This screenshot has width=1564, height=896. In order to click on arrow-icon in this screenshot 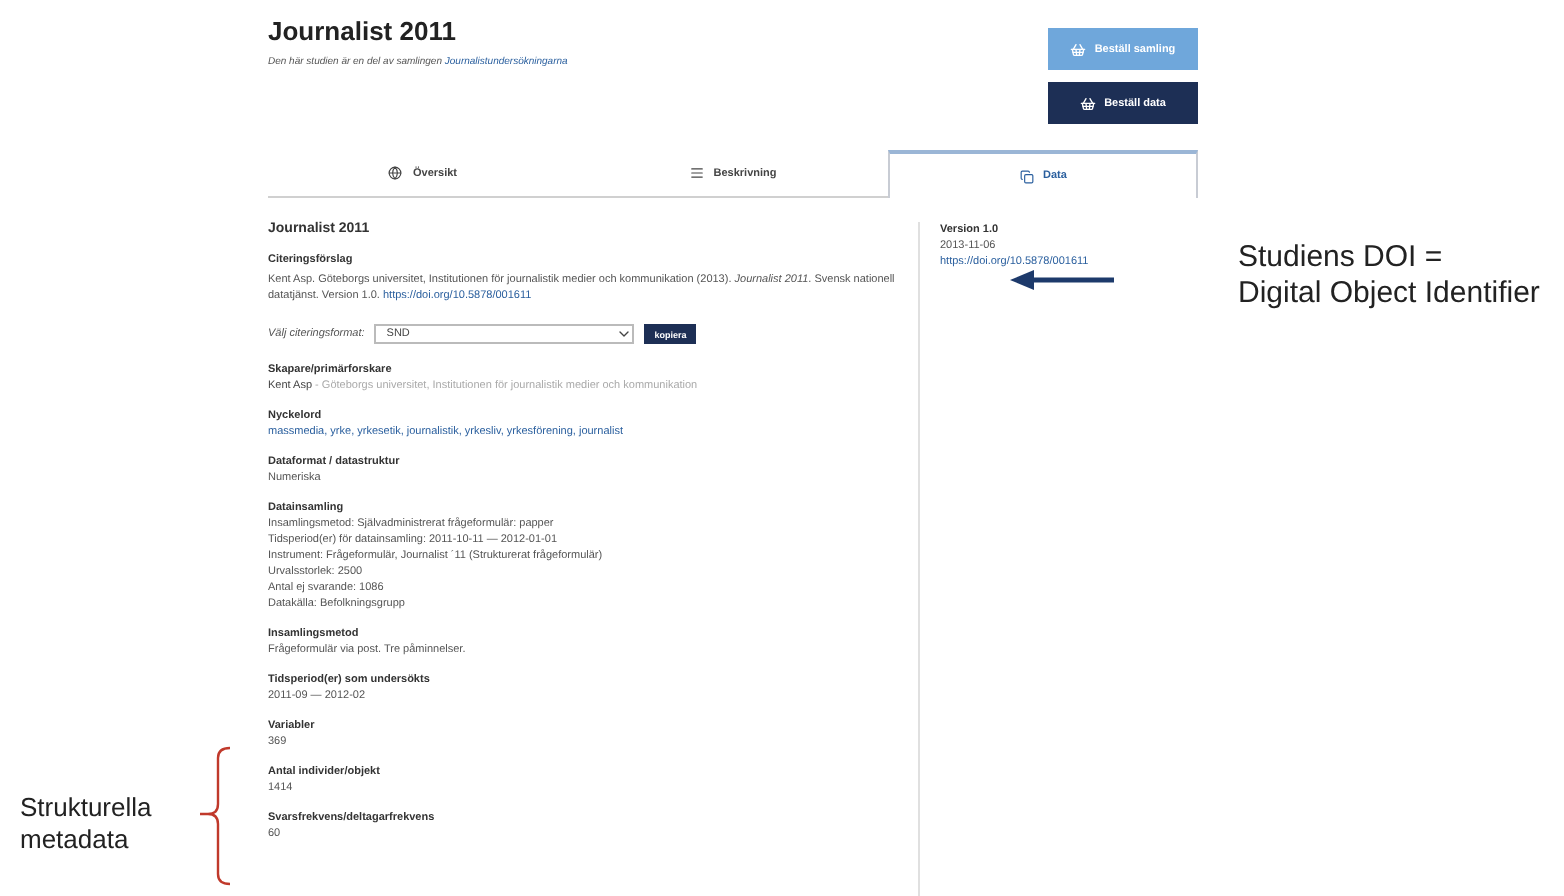, I will do `click(1062, 280)`.